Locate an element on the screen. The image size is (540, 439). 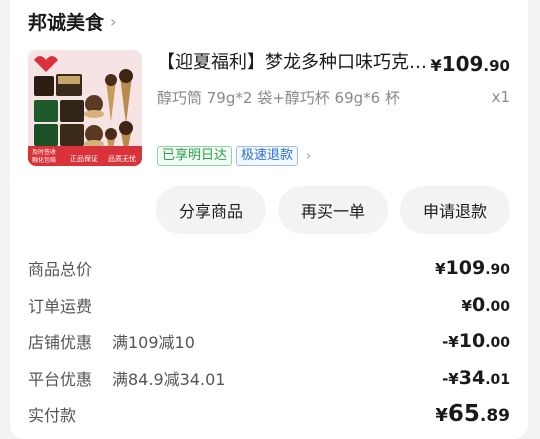
summary-row-store-discount: 店铺优惠 满109减10 -¥10.00 is located at coordinates (269, 341).